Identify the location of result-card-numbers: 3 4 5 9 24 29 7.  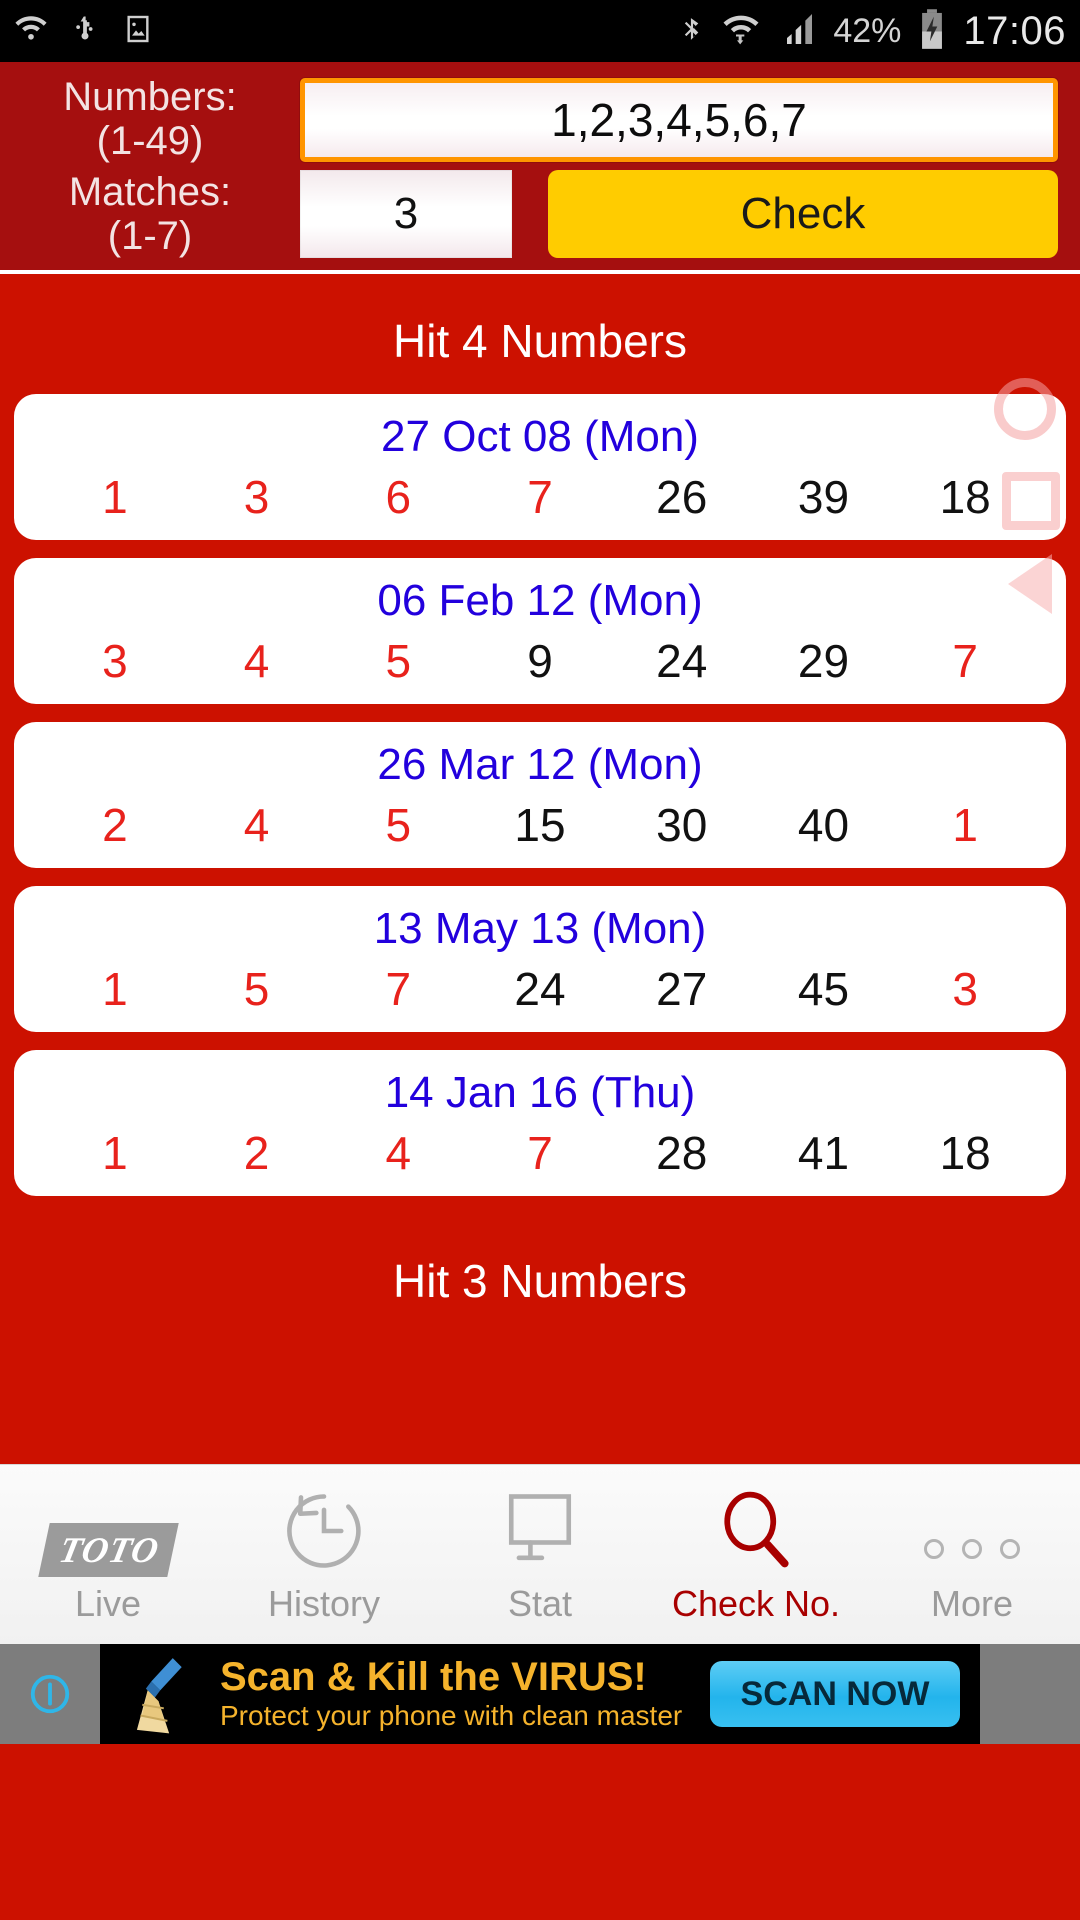
(540, 661).